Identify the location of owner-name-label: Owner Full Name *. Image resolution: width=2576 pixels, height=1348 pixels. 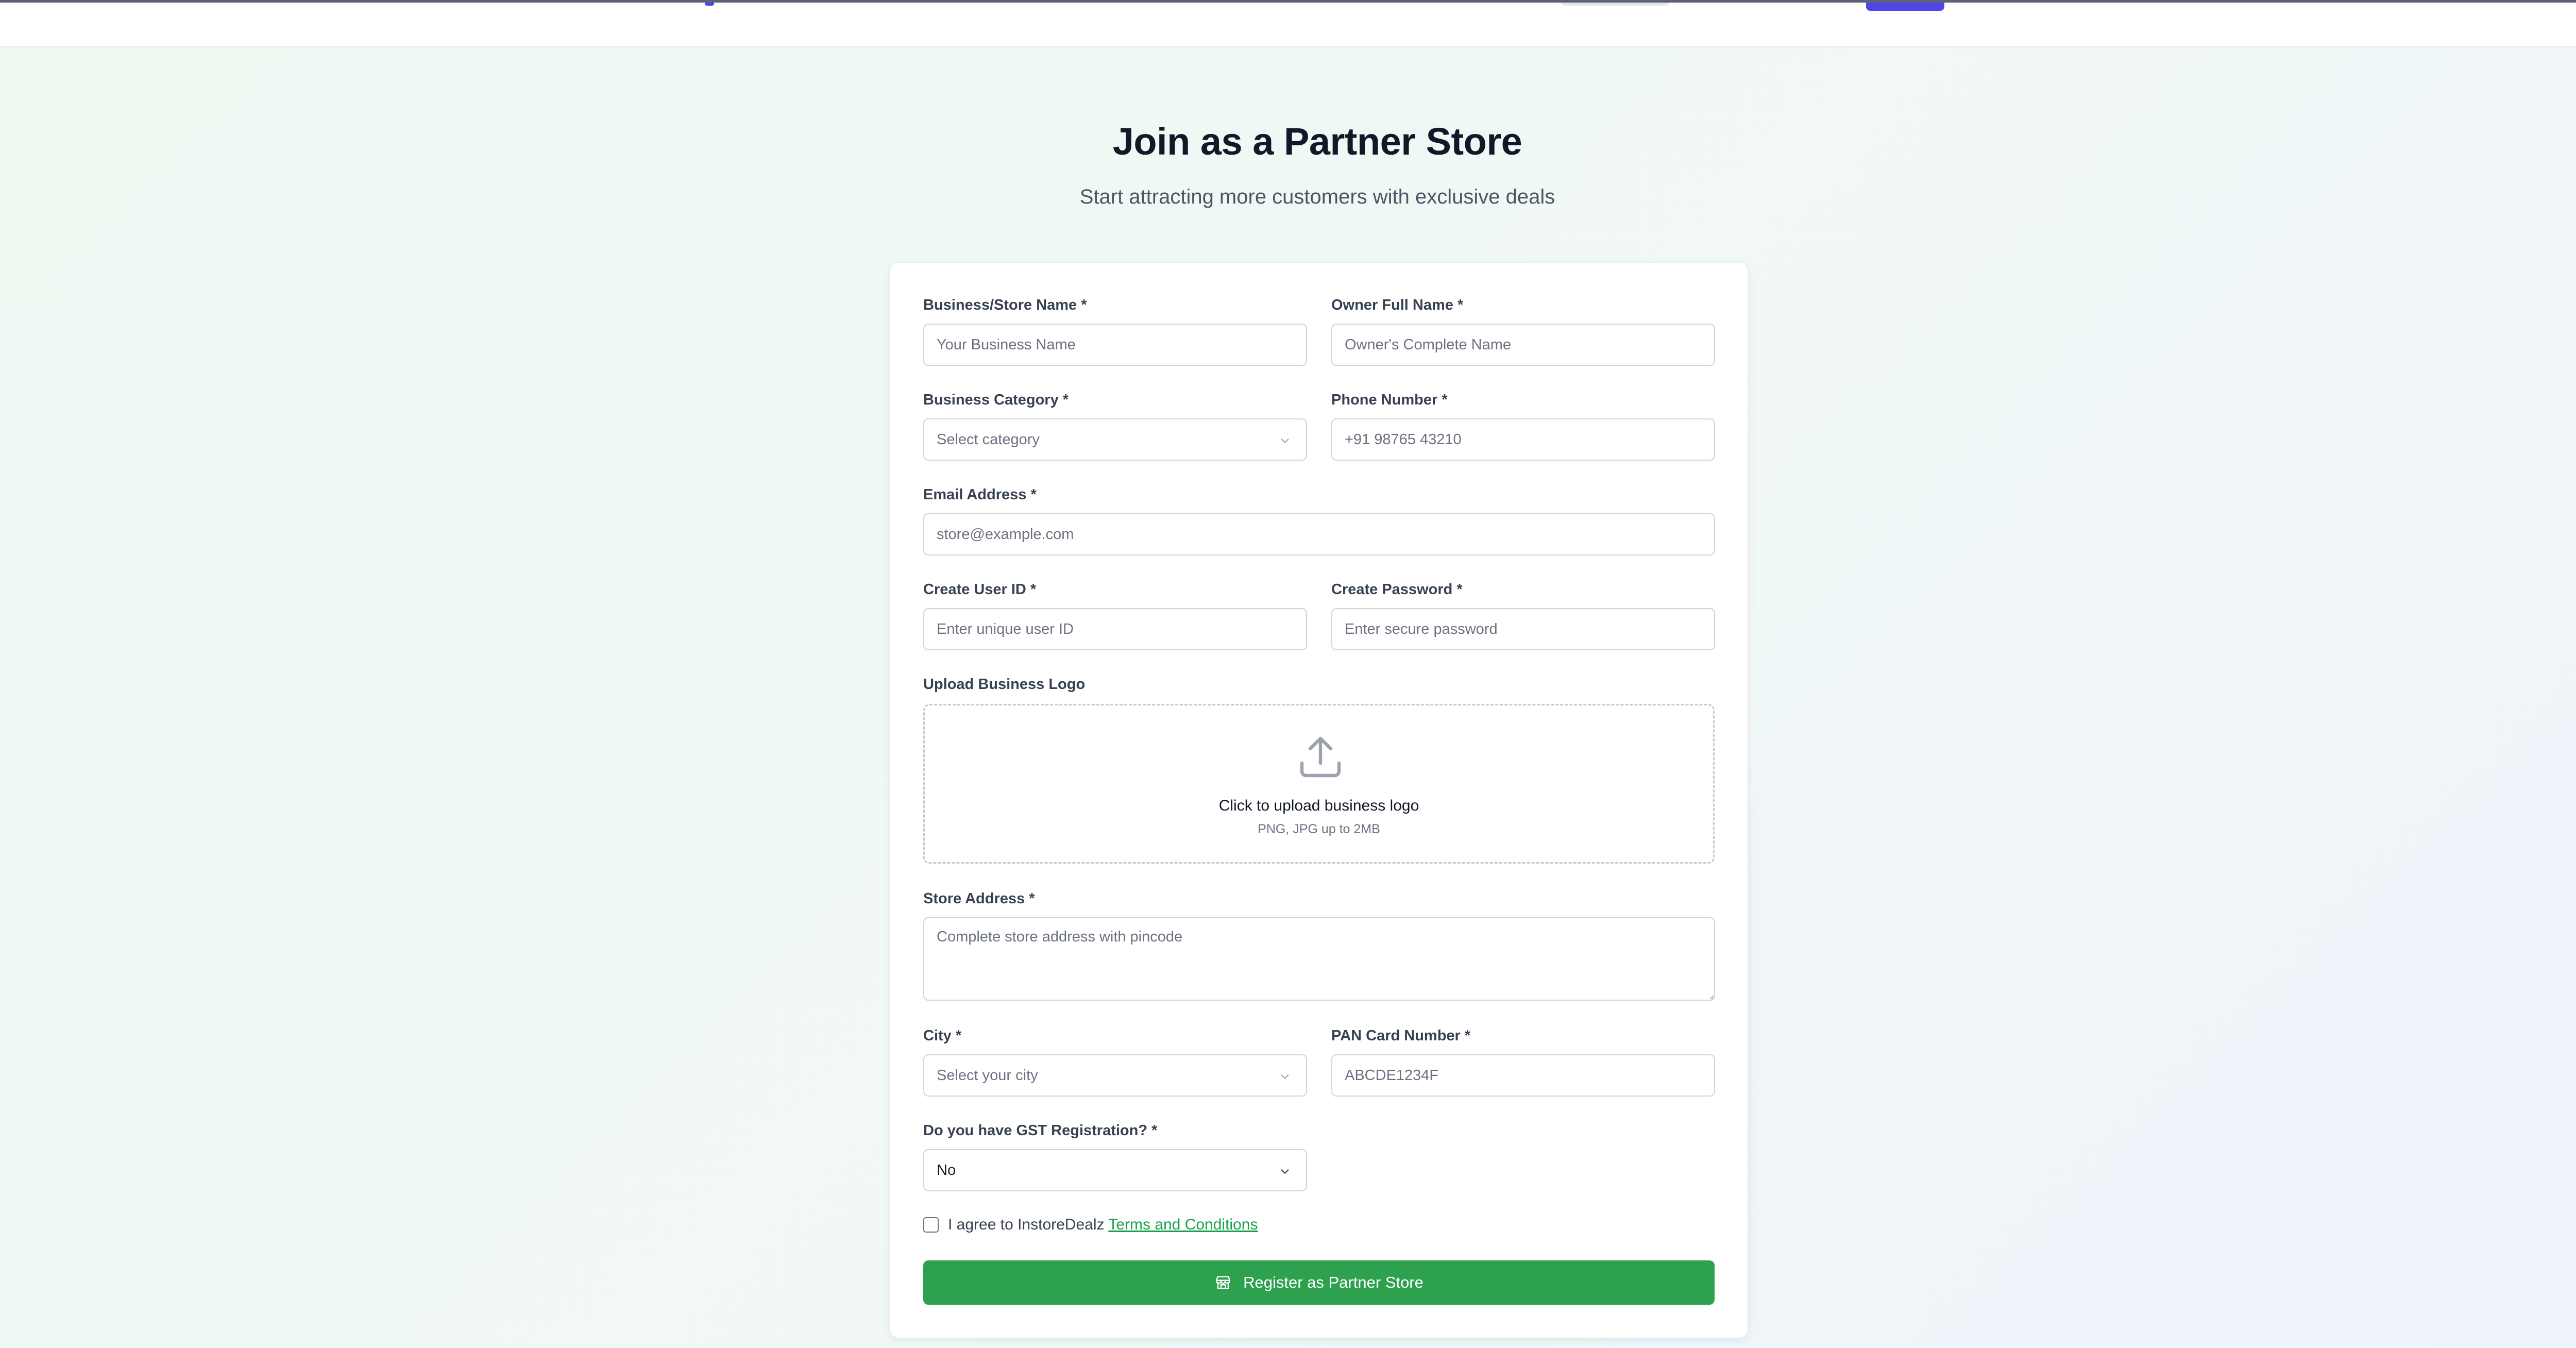
(1397, 305).